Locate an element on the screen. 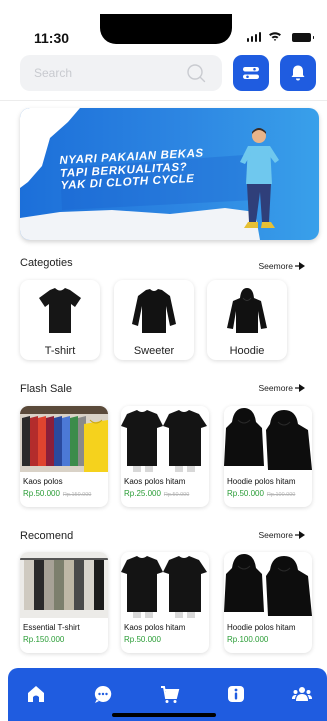  price-old: Rp.150.000 is located at coordinates (77, 495).